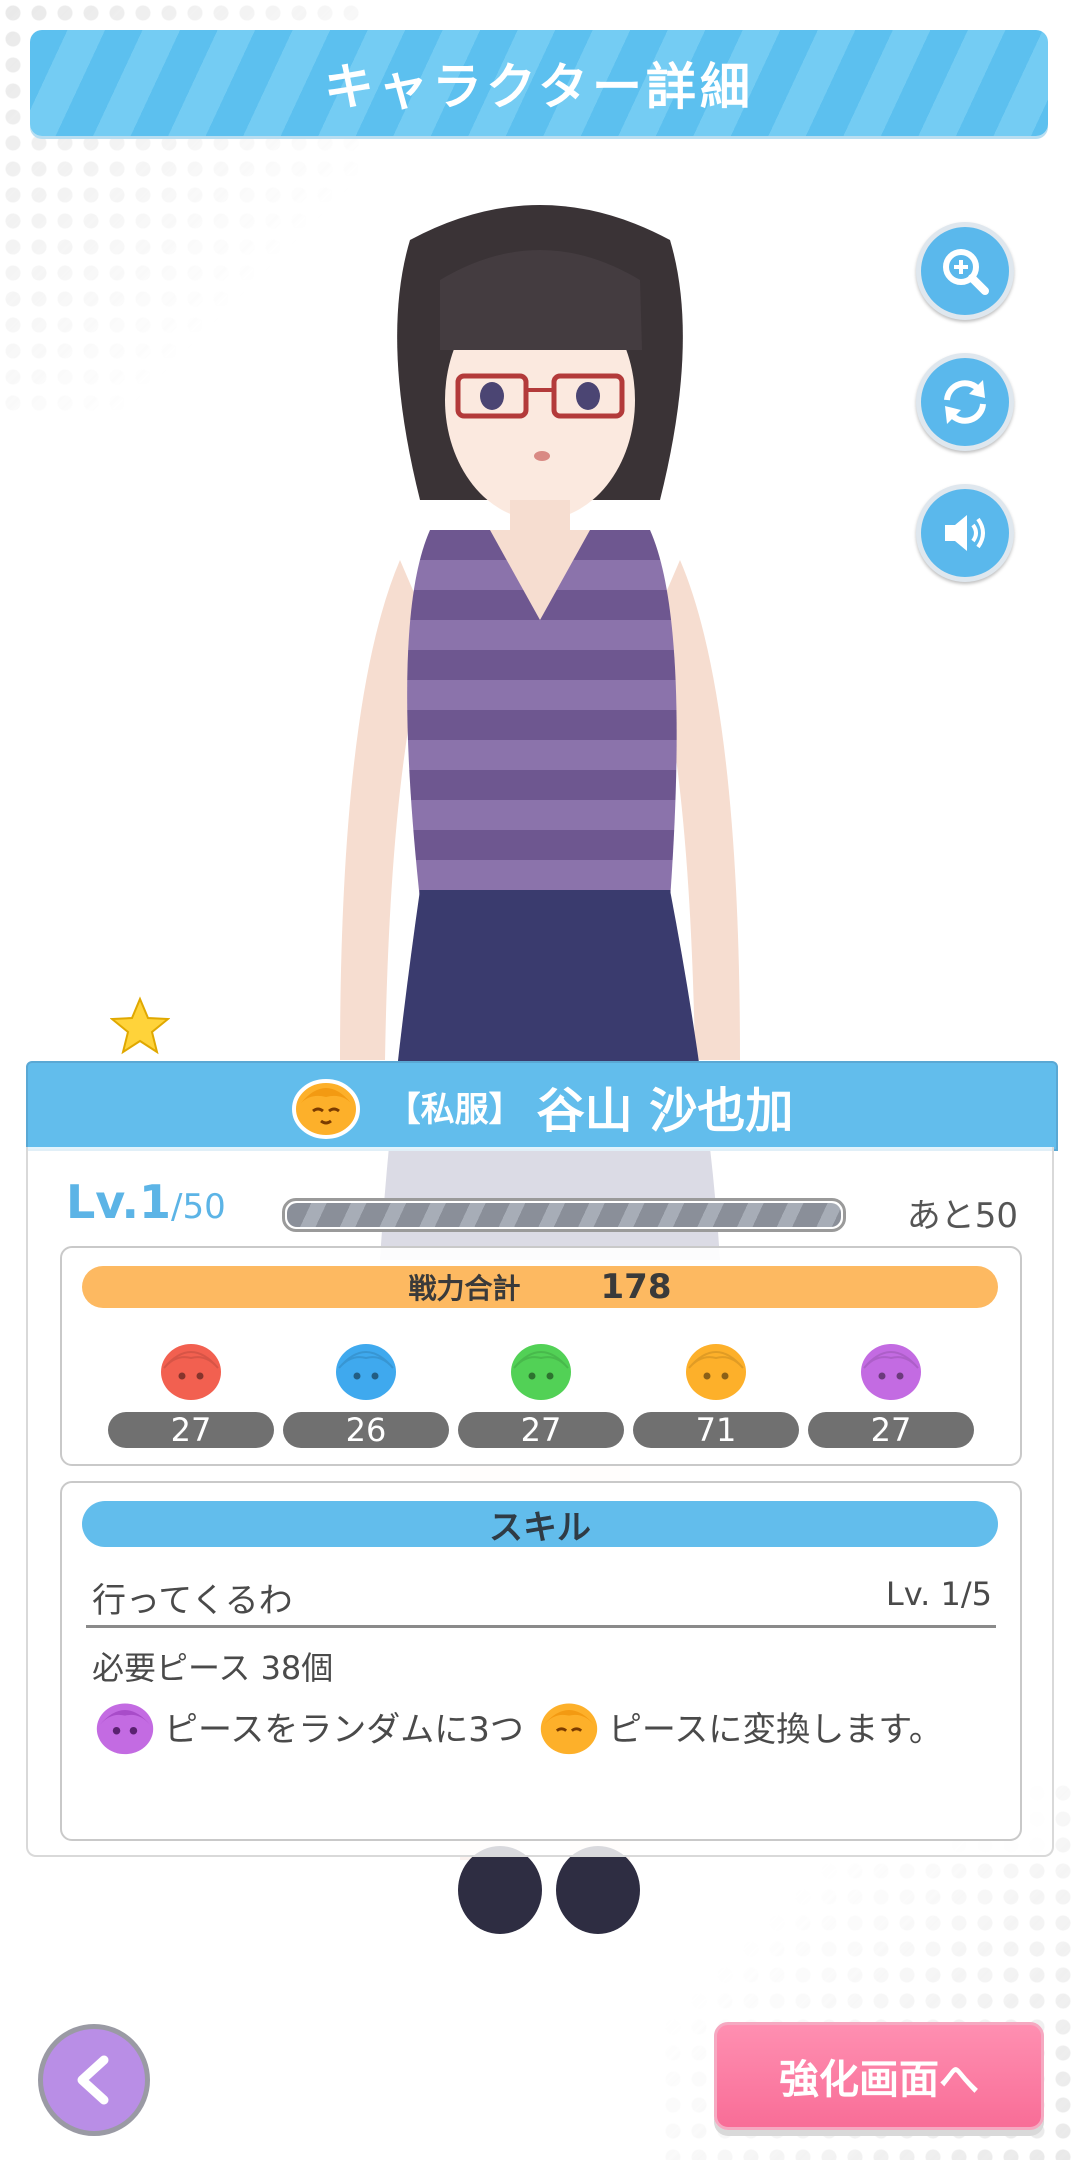 The width and height of the screenshot is (1080, 2160). What do you see at coordinates (541, 1626) in the screenshot?
I see `divider` at bounding box center [541, 1626].